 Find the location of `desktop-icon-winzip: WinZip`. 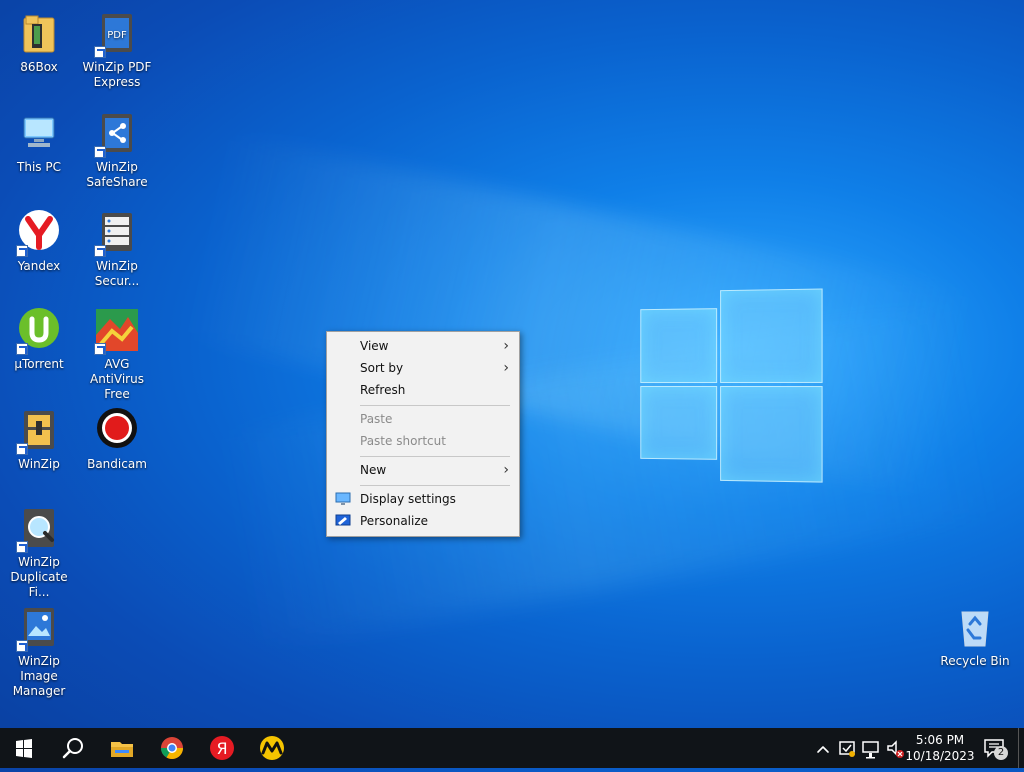

desktop-icon-winzip: WinZip is located at coordinates (39, 438).